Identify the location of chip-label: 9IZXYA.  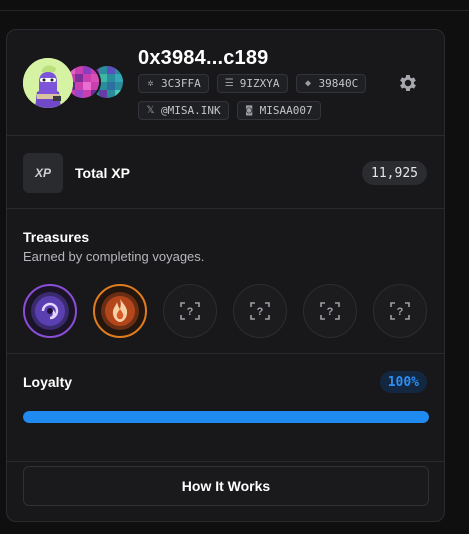
(259, 83).